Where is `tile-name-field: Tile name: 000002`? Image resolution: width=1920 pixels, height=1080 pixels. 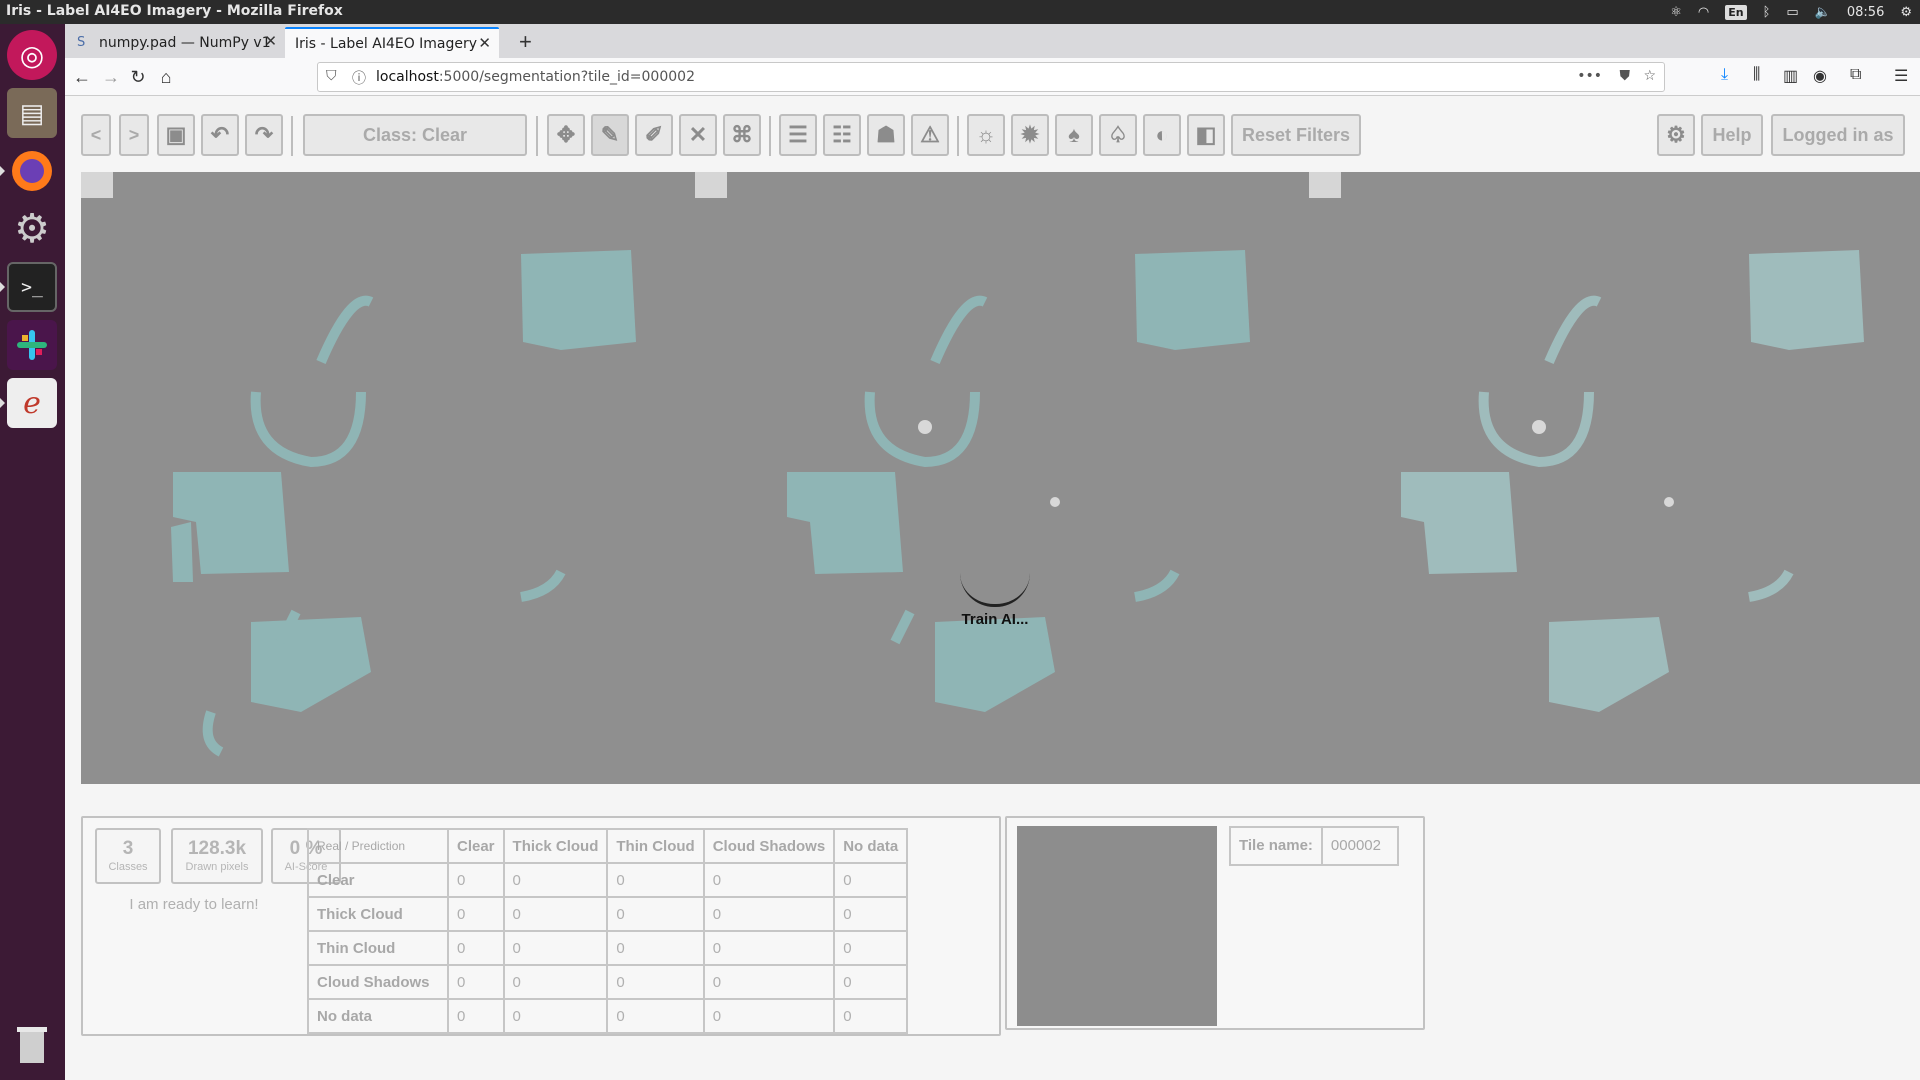
tile-name-field: Tile name: 000002 is located at coordinates (1314, 846).